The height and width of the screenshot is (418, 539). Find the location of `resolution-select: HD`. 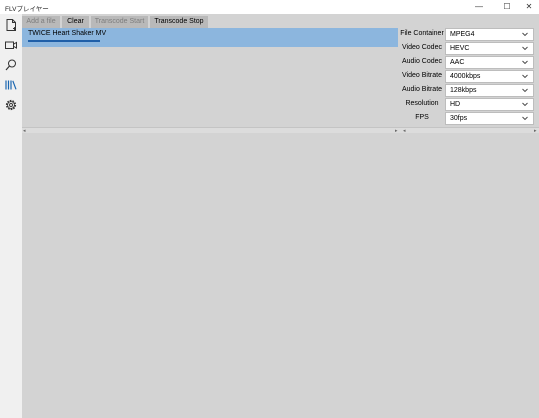

resolution-select: HD is located at coordinates (489, 104).